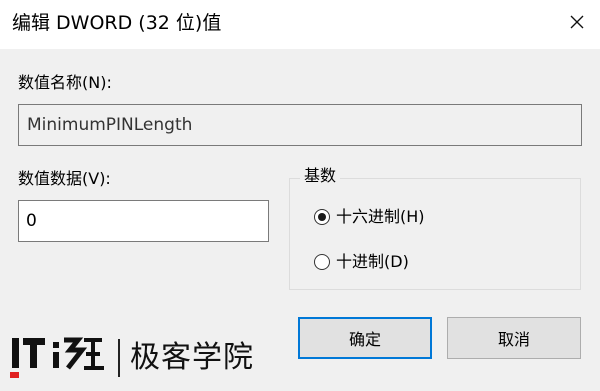 This screenshot has height=391, width=600. Describe the element at coordinates (119, 358) in the screenshot. I see `watermark-divider` at that location.